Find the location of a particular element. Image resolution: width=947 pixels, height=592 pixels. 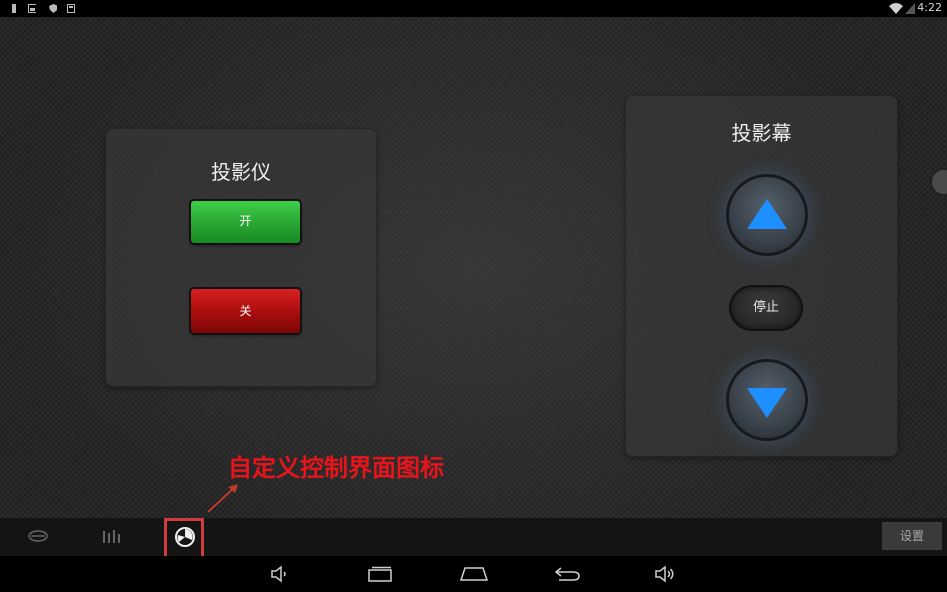

triangle-down-icon is located at coordinates (767, 403).